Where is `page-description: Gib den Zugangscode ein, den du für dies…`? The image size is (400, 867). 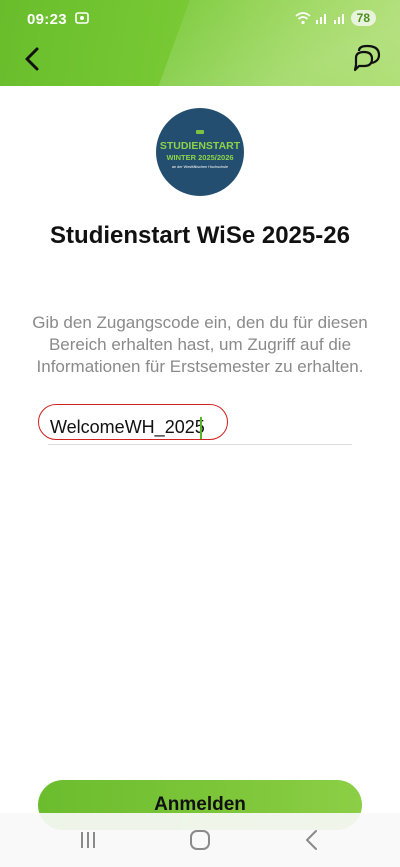
page-description: Gib den Zugangscode ein, den du für dies… is located at coordinates (200, 344).